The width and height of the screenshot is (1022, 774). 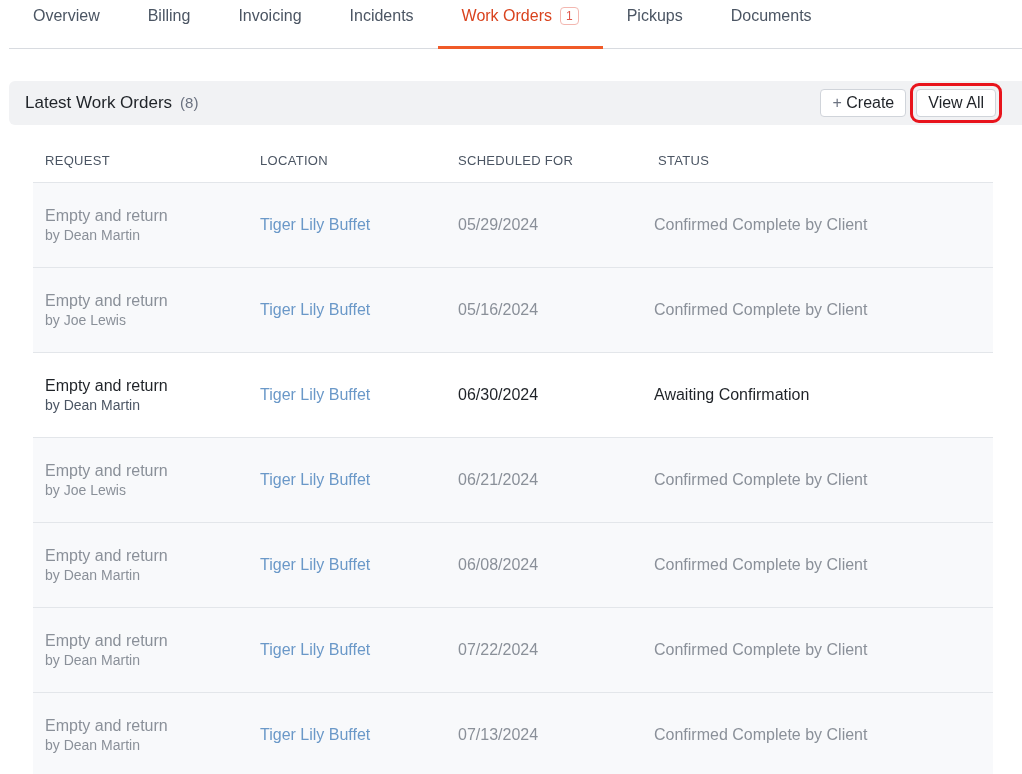 What do you see at coordinates (569, 16) in the screenshot?
I see `count-badge: 1` at bounding box center [569, 16].